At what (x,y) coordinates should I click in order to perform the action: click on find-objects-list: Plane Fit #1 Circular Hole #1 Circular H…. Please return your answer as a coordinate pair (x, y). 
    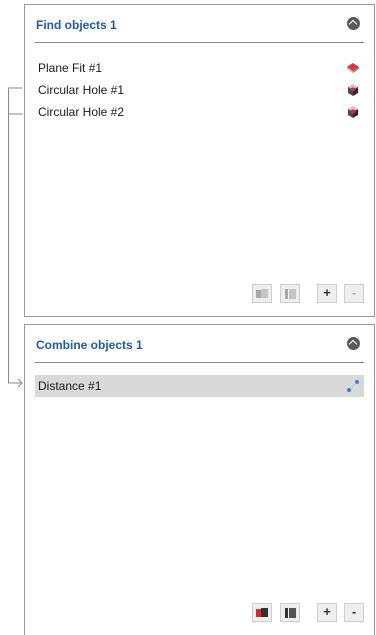
    Looking at the image, I should click on (199, 90).